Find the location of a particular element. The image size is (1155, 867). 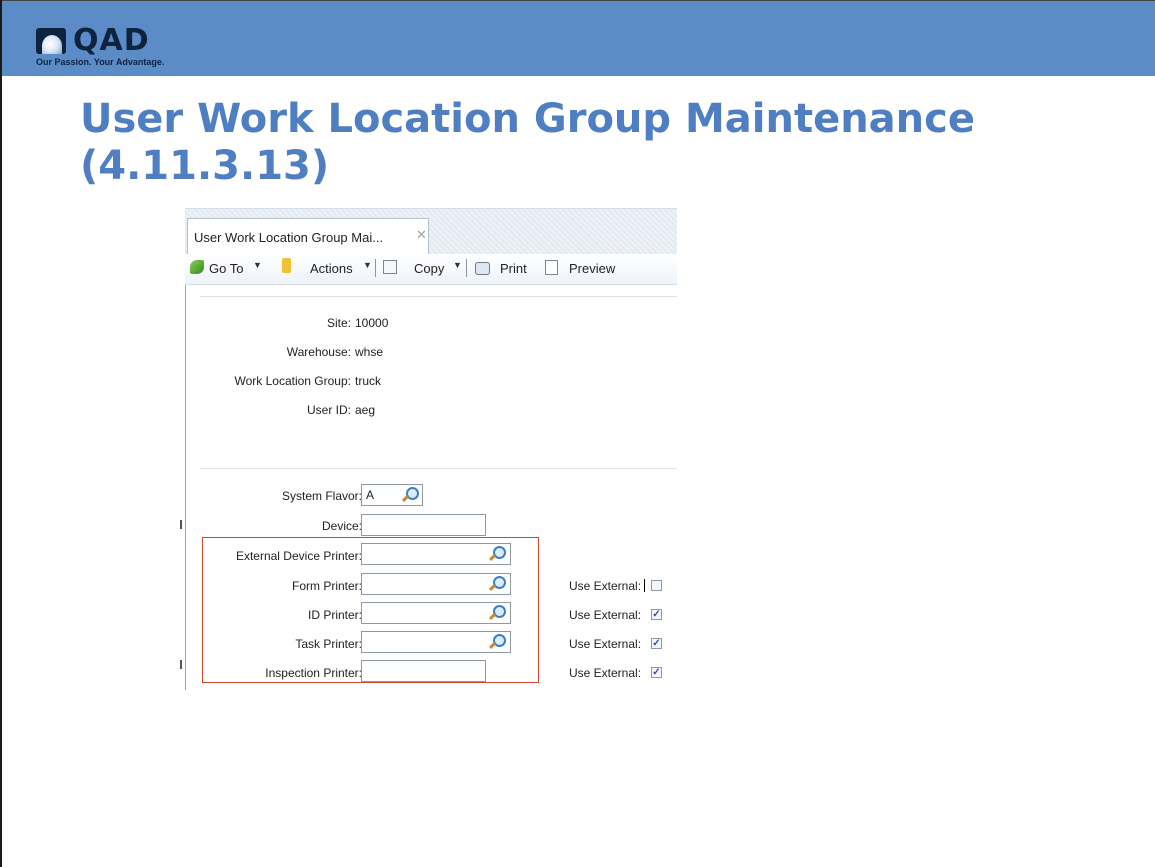

user-id-value: aeg is located at coordinates (365, 410).